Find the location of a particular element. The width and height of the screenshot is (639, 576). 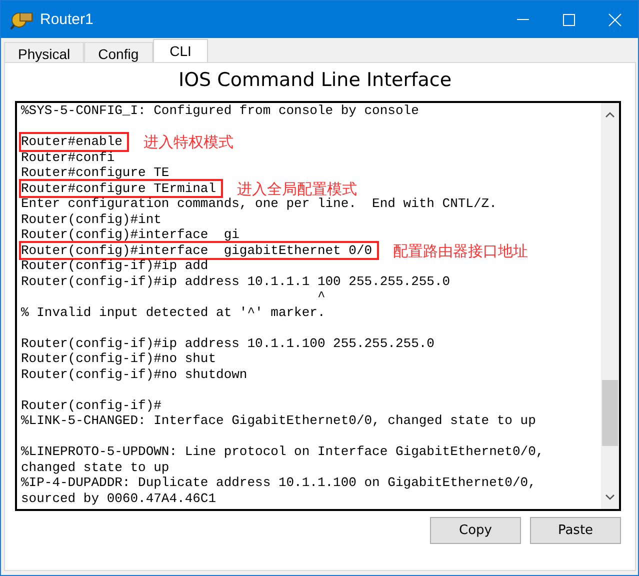

terminal-line: sourced by 0060.47A4.46C1 is located at coordinates (118, 498).